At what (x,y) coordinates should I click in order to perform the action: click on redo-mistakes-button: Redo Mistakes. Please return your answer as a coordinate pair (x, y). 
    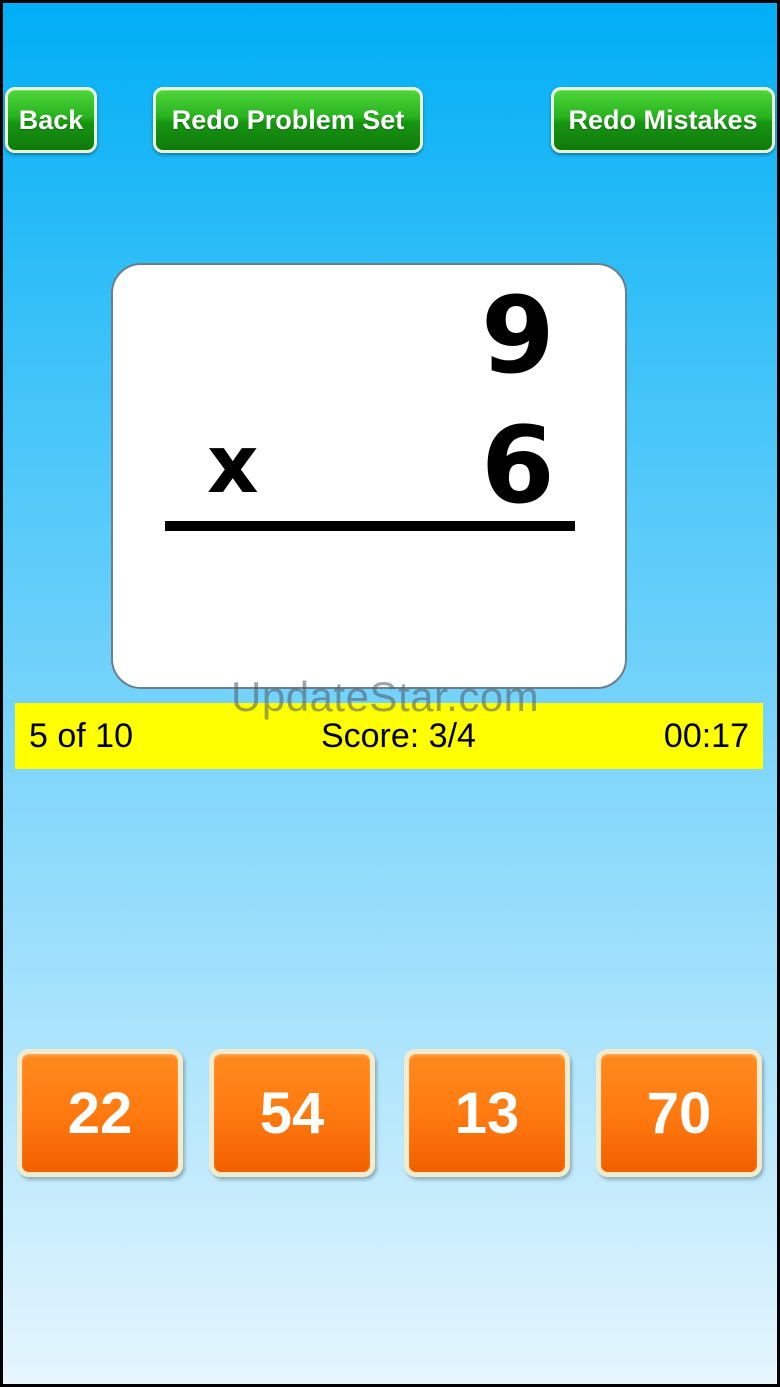
    Looking at the image, I should click on (663, 120).